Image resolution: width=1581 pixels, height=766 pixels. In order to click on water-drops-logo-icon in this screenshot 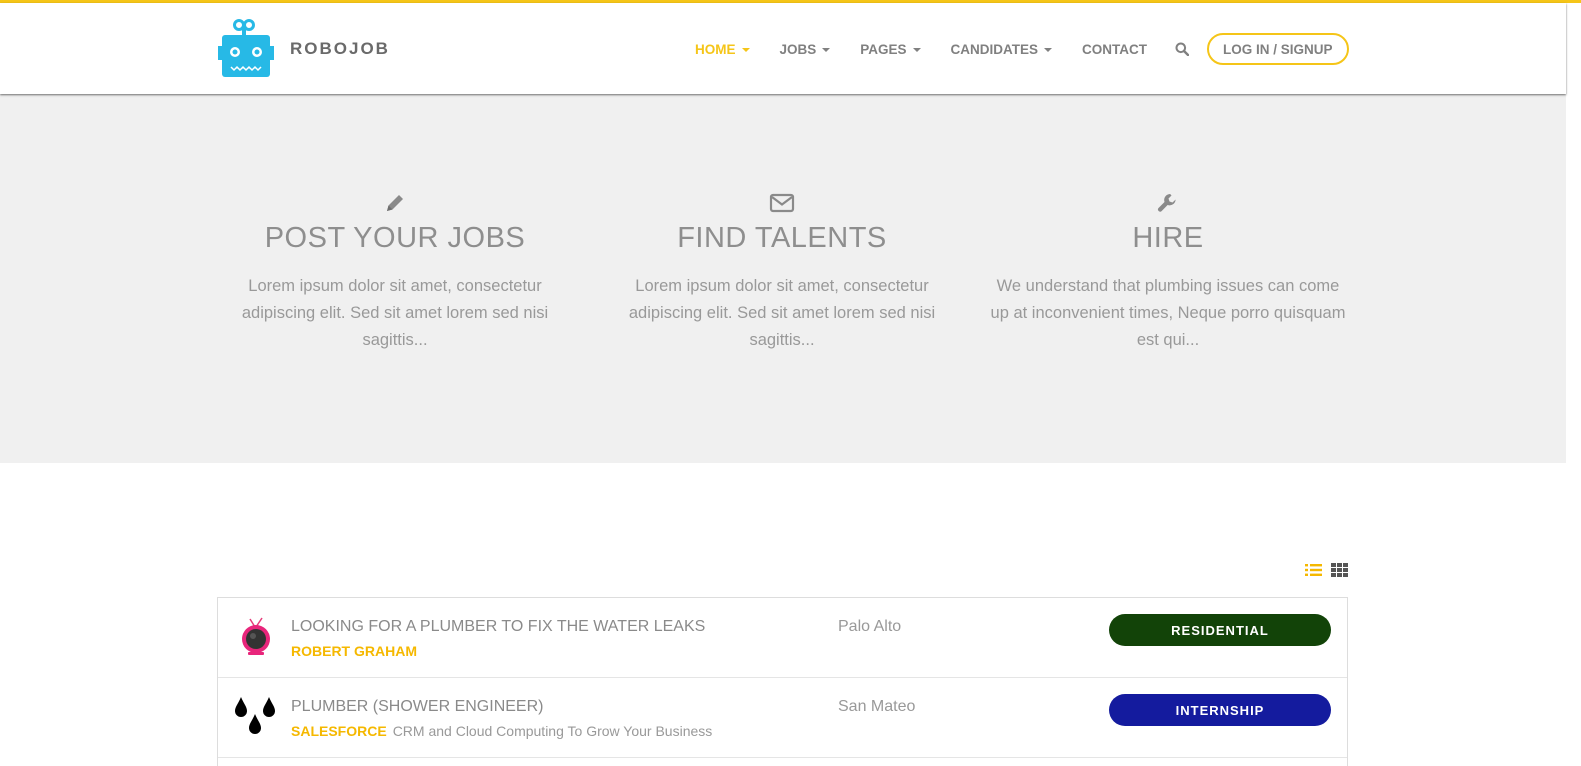, I will do `click(255, 717)`.